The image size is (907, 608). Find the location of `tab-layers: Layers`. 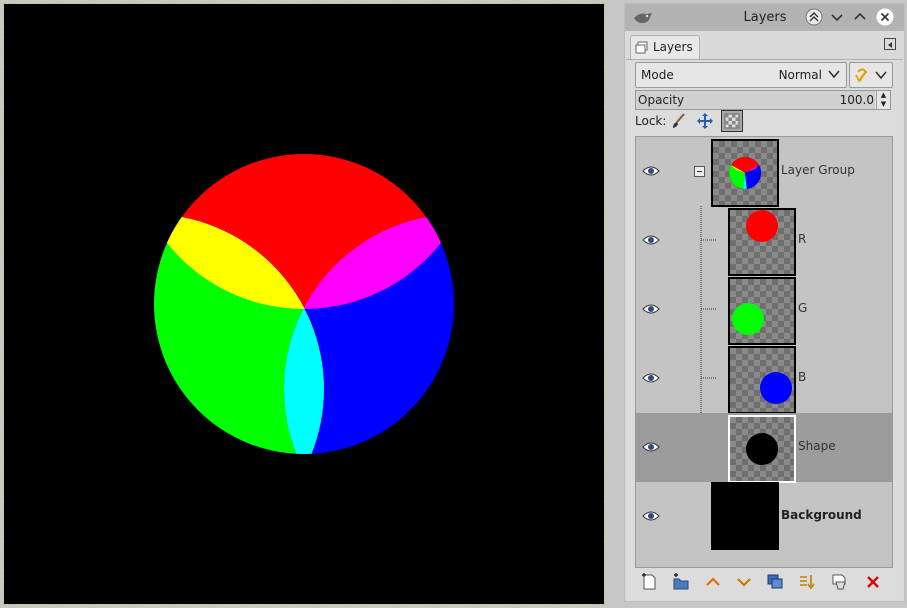

tab-layers: Layers is located at coordinates (665, 47).